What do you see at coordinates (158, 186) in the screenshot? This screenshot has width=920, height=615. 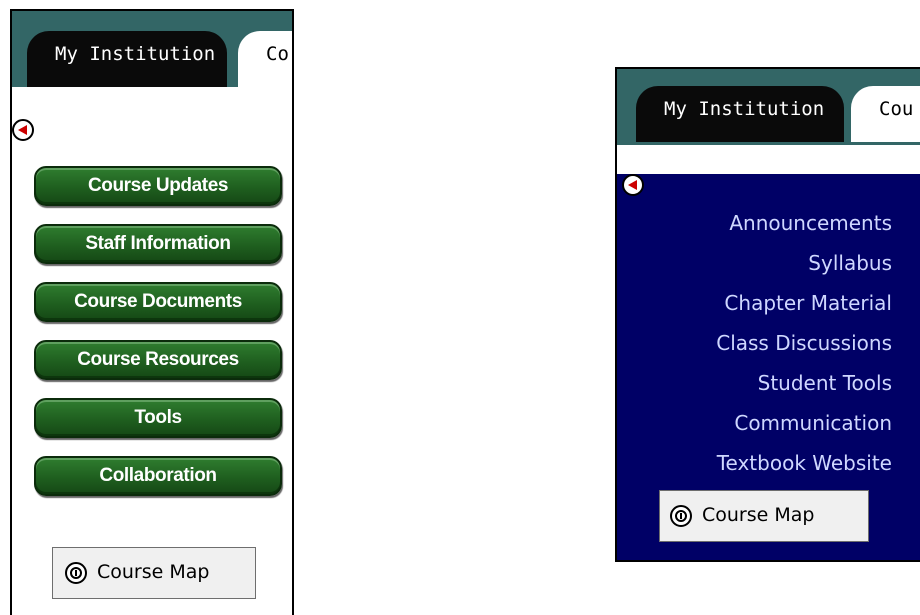 I see `menu-button-course-updates: Course Updates` at bounding box center [158, 186].